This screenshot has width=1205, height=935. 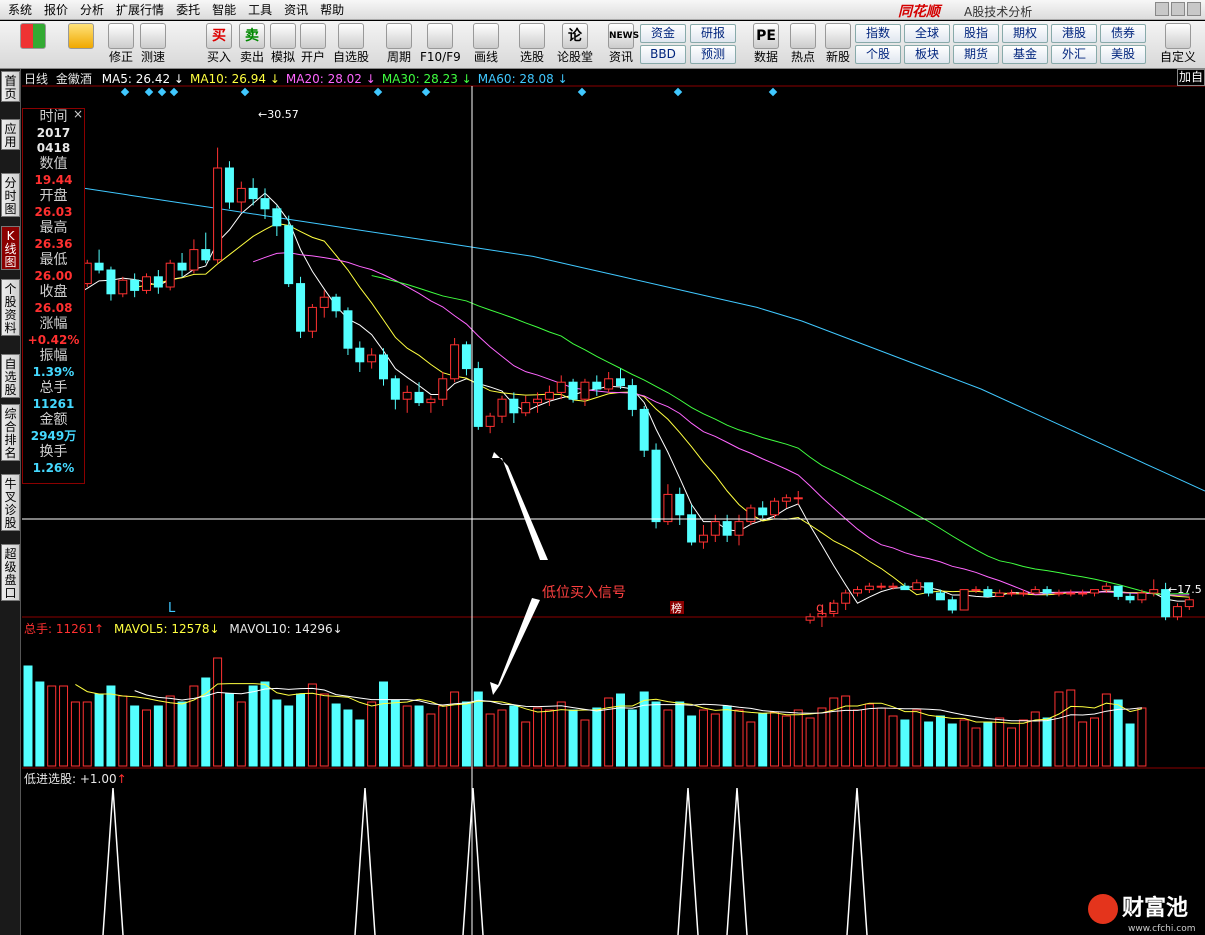 I want to click on signal-annotation: 低位买入信号, so click(x=584, y=593).